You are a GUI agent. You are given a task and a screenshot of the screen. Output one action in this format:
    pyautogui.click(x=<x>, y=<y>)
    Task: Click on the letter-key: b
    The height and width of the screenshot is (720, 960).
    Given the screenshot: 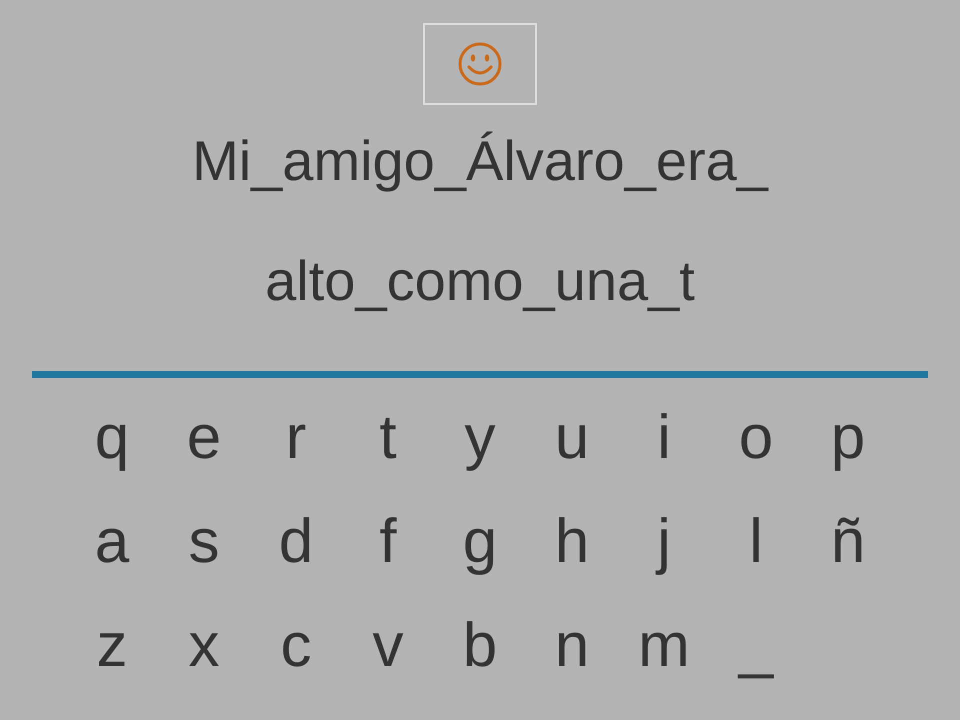 What is the action you would take?
    pyautogui.click(x=480, y=646)
    